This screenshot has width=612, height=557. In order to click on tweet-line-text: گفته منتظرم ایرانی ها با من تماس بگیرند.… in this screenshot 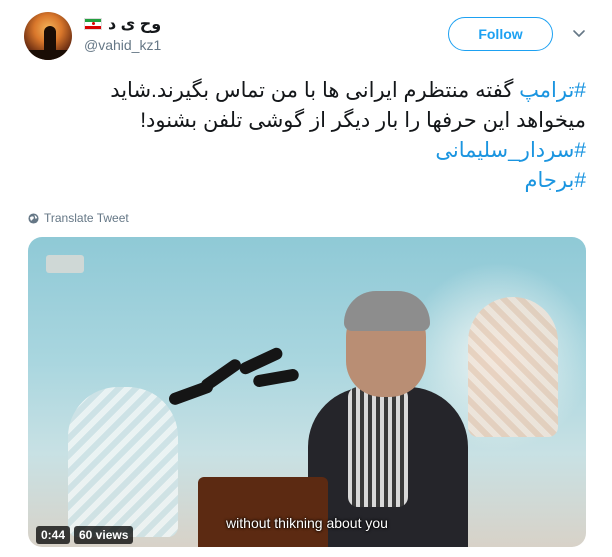, I will do `click(315, 90)`.